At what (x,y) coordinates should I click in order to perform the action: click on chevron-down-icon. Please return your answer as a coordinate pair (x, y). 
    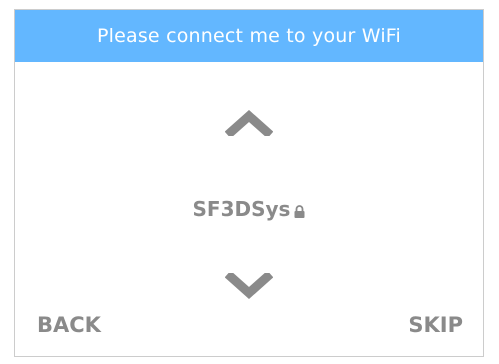
    Looking at the image, I should click on (249, 286).